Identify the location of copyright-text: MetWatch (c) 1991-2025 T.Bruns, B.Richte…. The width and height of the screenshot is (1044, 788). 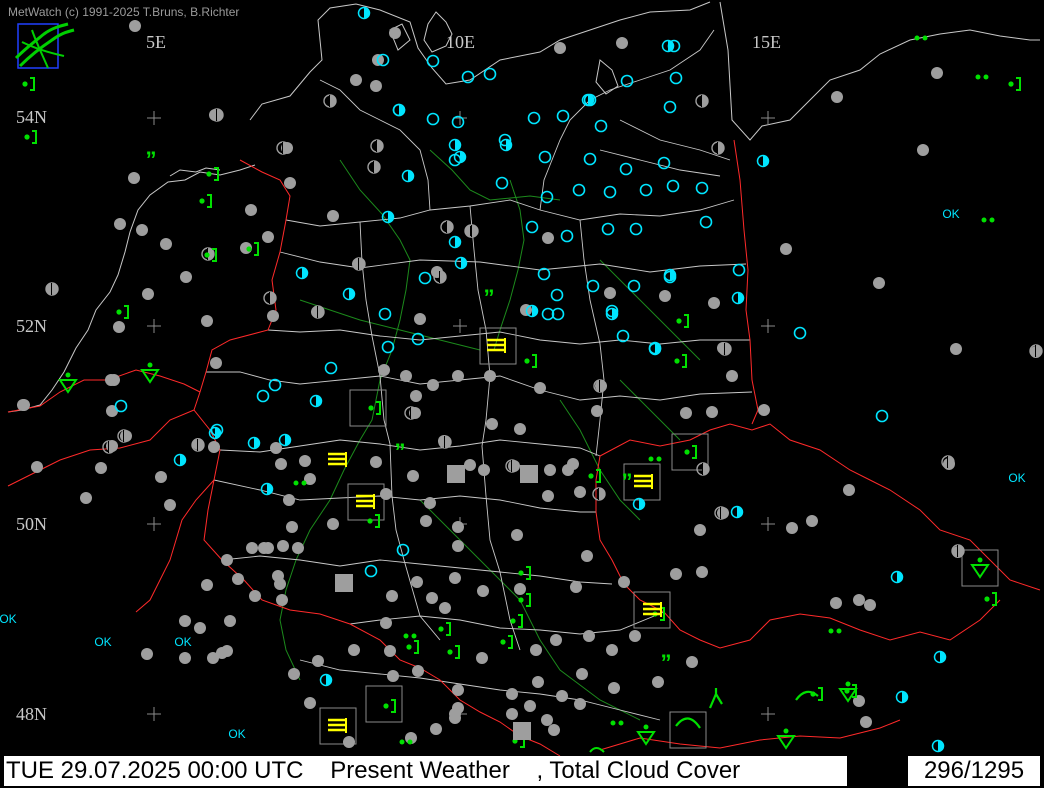
(124, 12).